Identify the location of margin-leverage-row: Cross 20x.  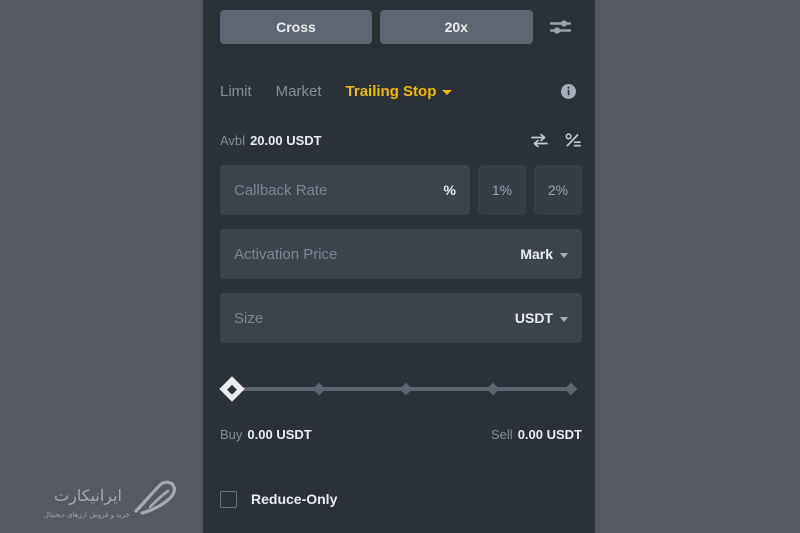
(399, 27).